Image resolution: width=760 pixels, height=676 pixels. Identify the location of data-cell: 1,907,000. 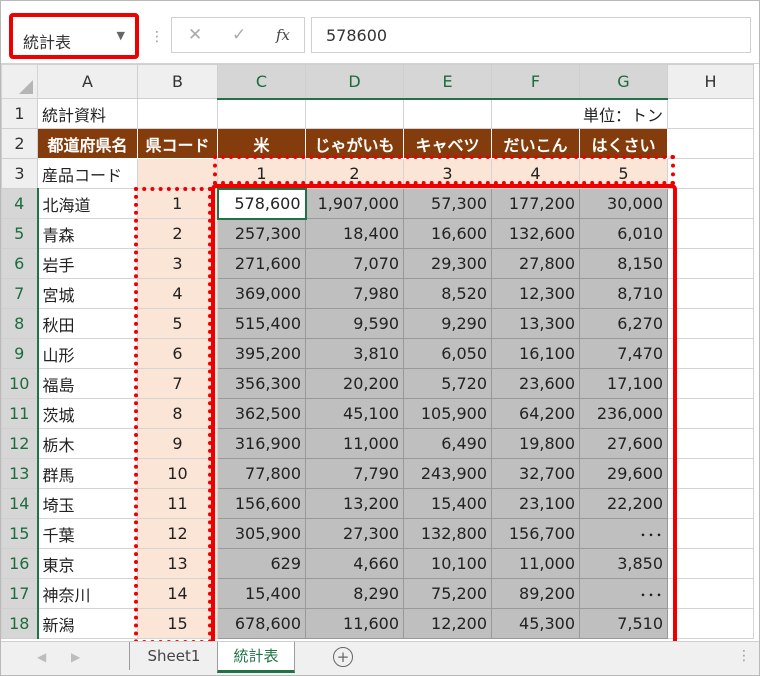
(354, 203).